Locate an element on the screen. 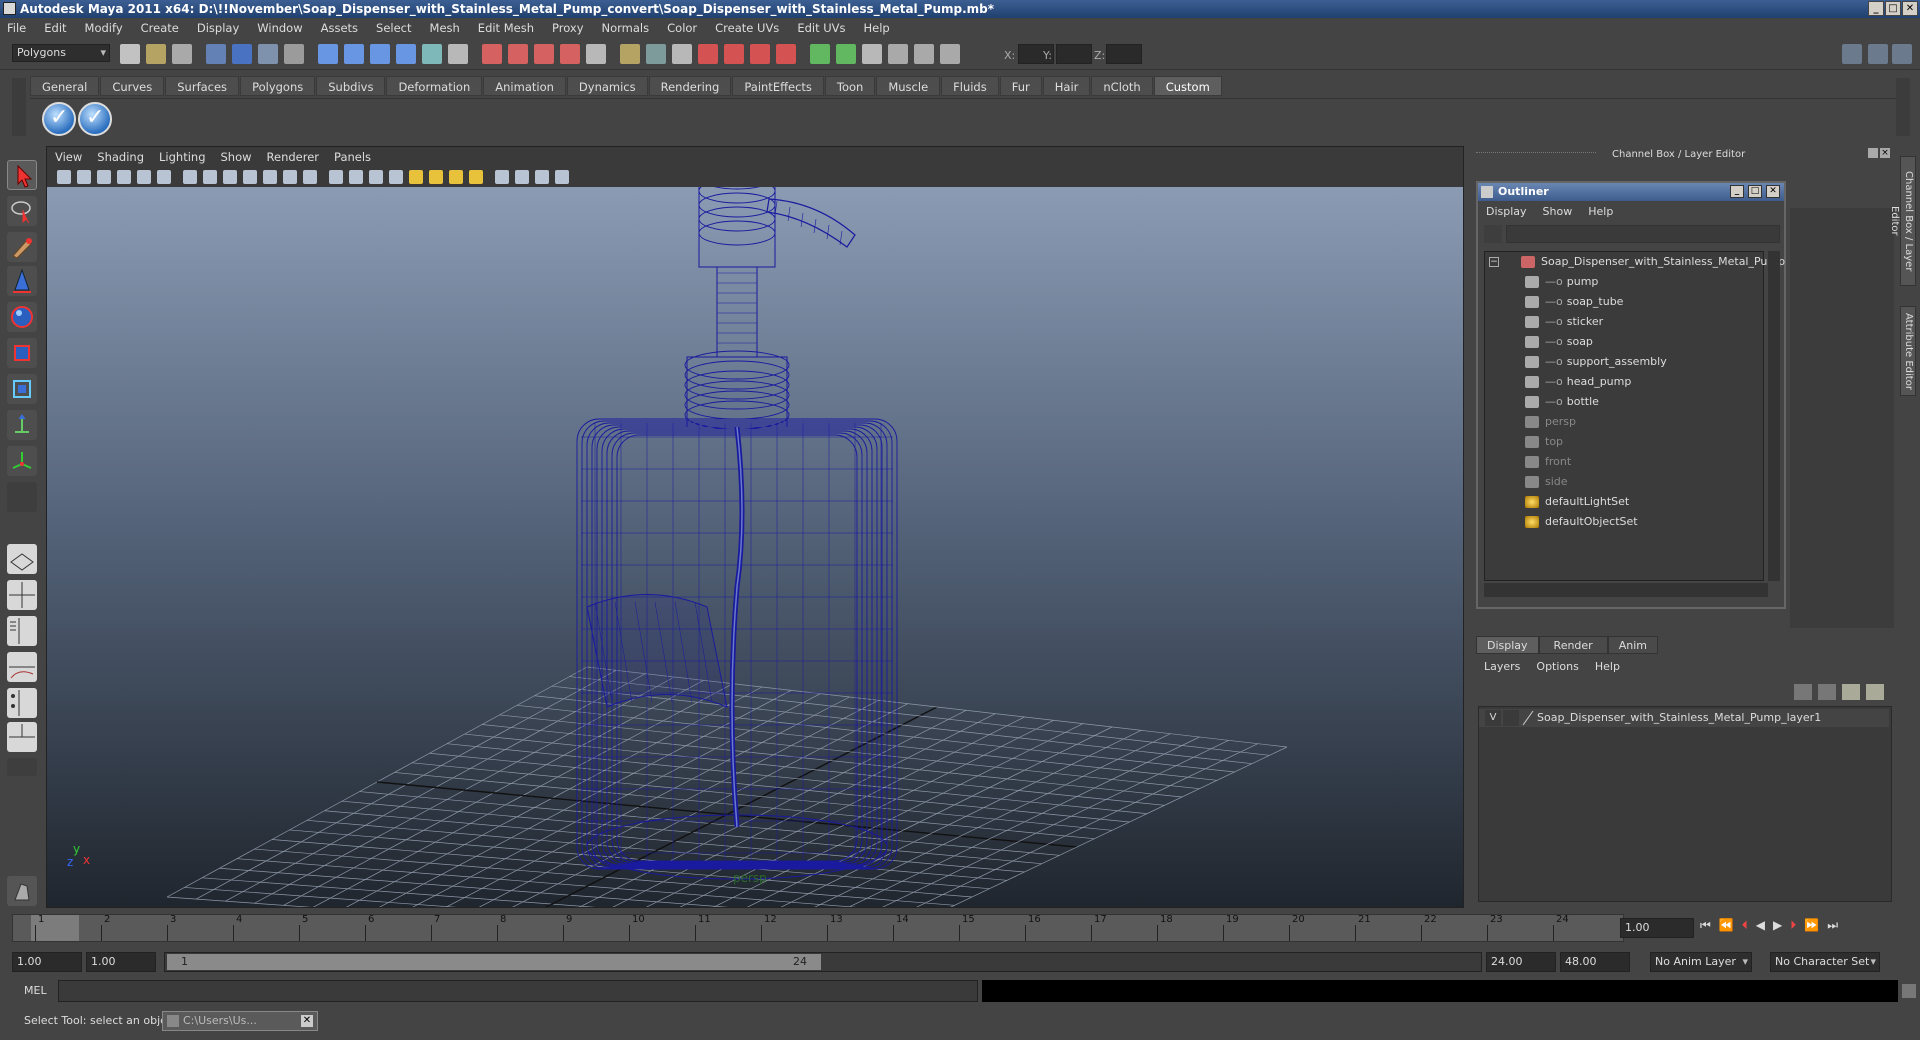 This screenshot has width=1920, height=1040. smooth-shade-icon is located at coordinates (356, 177).